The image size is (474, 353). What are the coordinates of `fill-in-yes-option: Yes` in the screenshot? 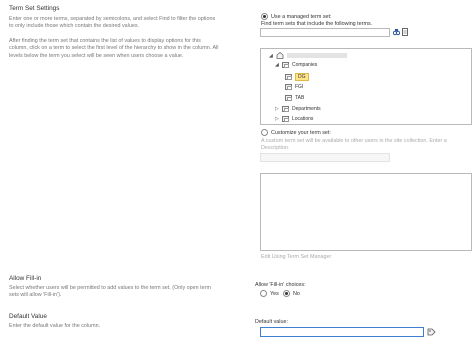 It's located at (269, 293).